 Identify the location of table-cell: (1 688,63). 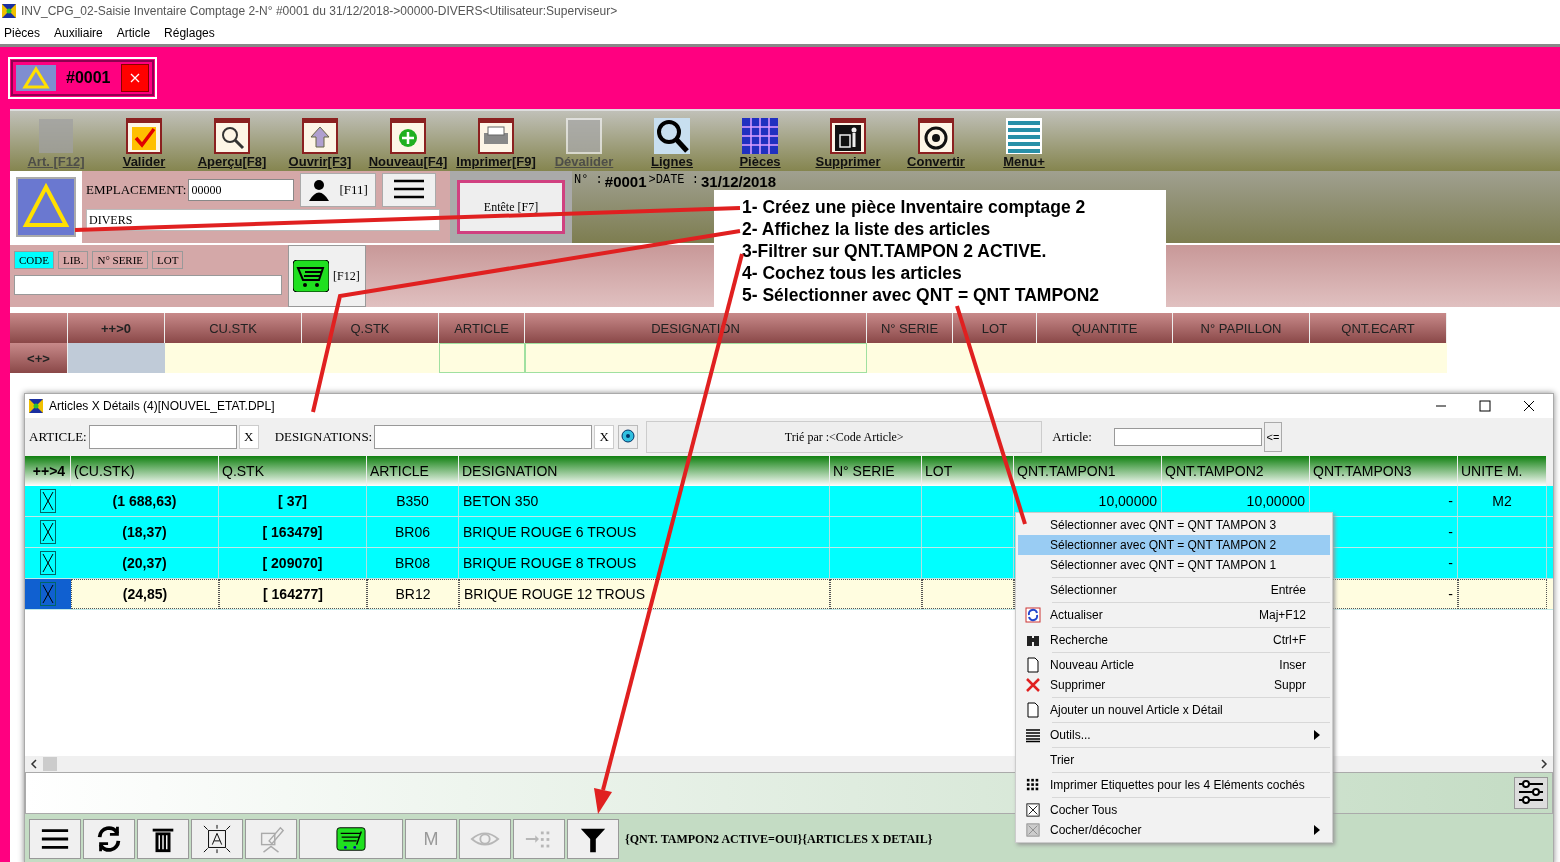
(145, 501).